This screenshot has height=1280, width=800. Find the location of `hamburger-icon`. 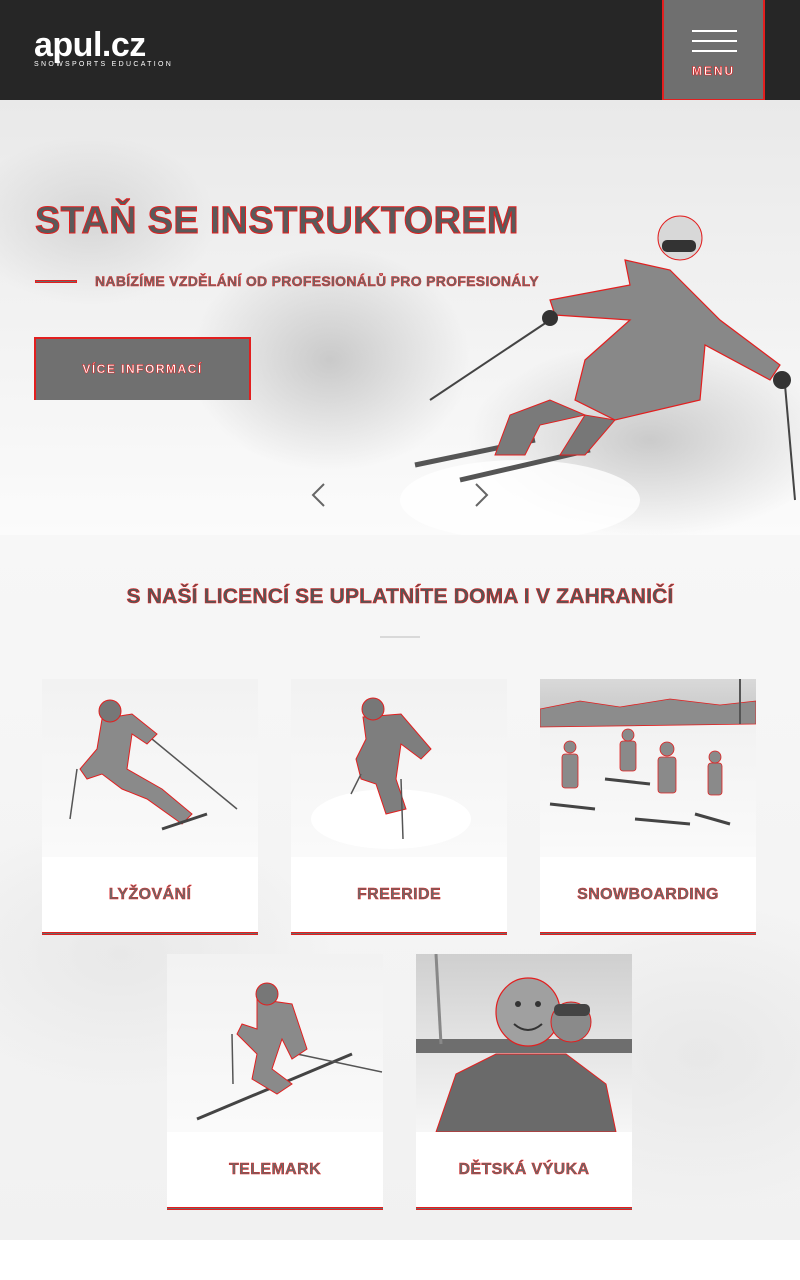

hamburger-icon is located at coordinates (714, 41).